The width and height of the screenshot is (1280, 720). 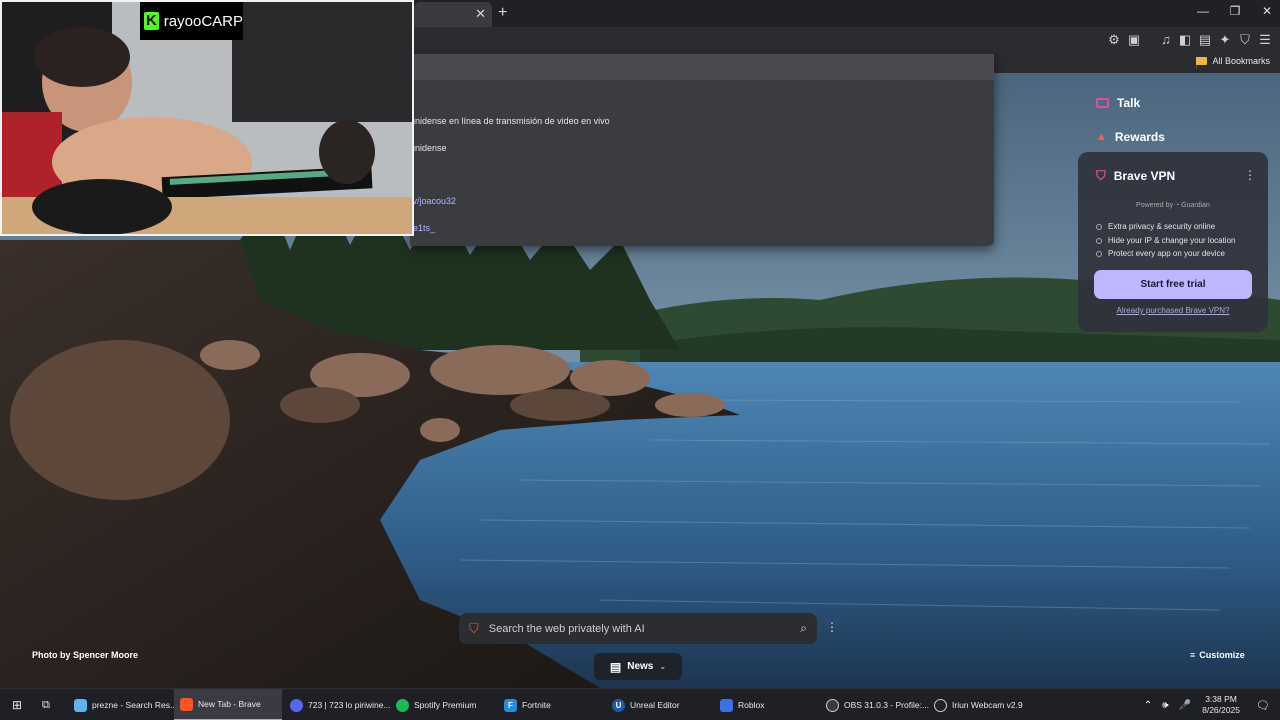 I want to click on restore-icon: ❐, so click(x=1235, y=11).